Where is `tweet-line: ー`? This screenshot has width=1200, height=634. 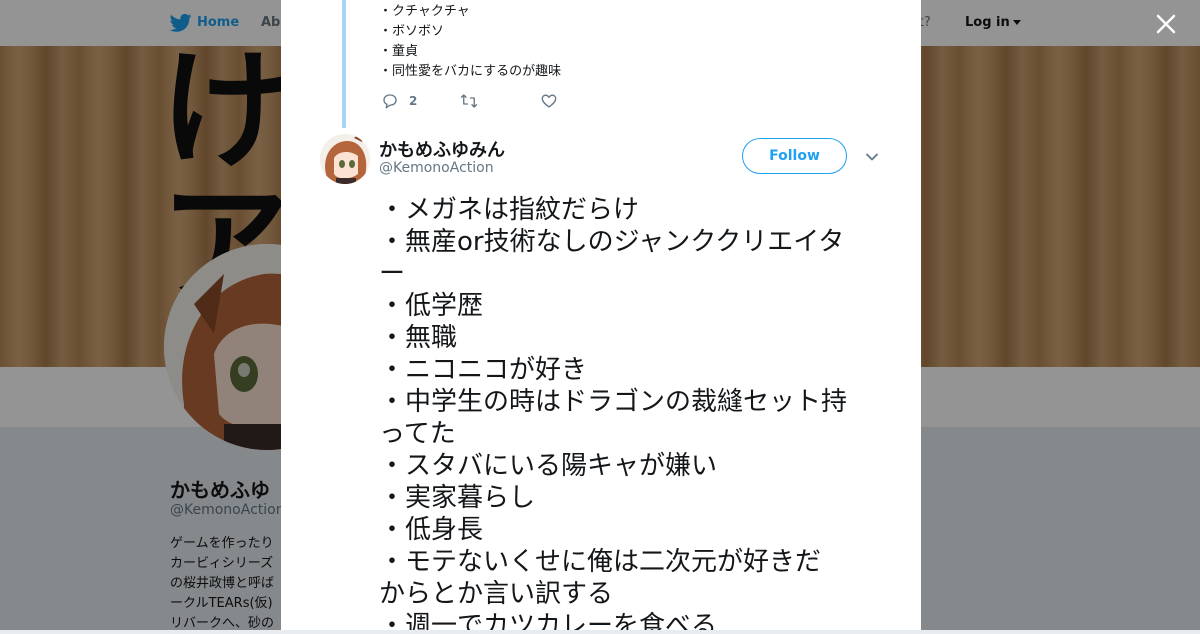 tweet-line: ー is located at coordinates (392, 274).